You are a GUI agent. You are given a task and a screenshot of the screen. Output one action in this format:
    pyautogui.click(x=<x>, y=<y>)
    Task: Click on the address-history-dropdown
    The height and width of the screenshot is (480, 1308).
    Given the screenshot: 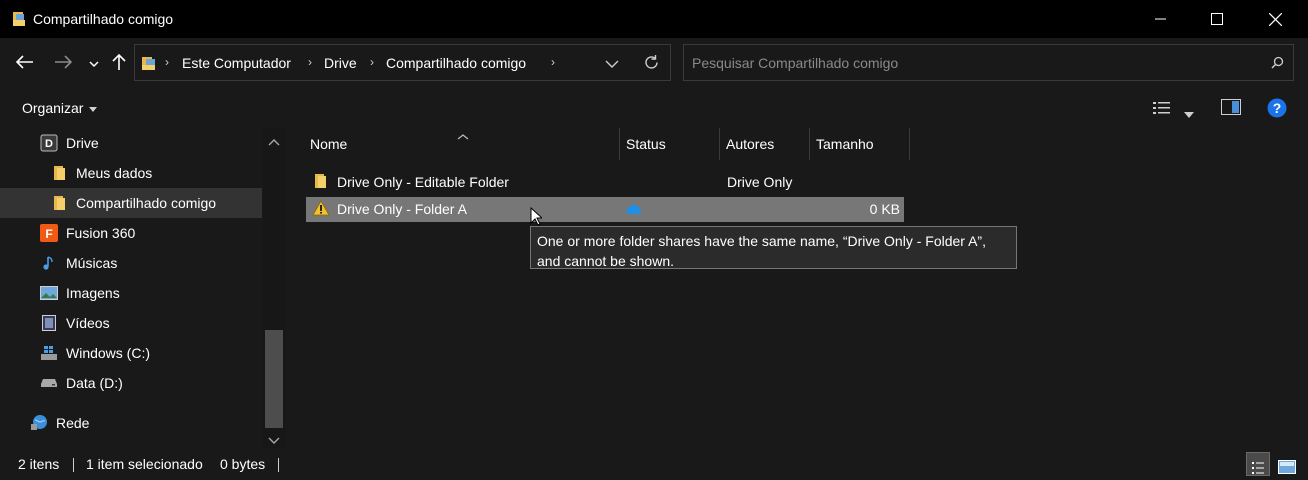 What is the action you would take?
    pyautogui.click(x=612, y=64)
    